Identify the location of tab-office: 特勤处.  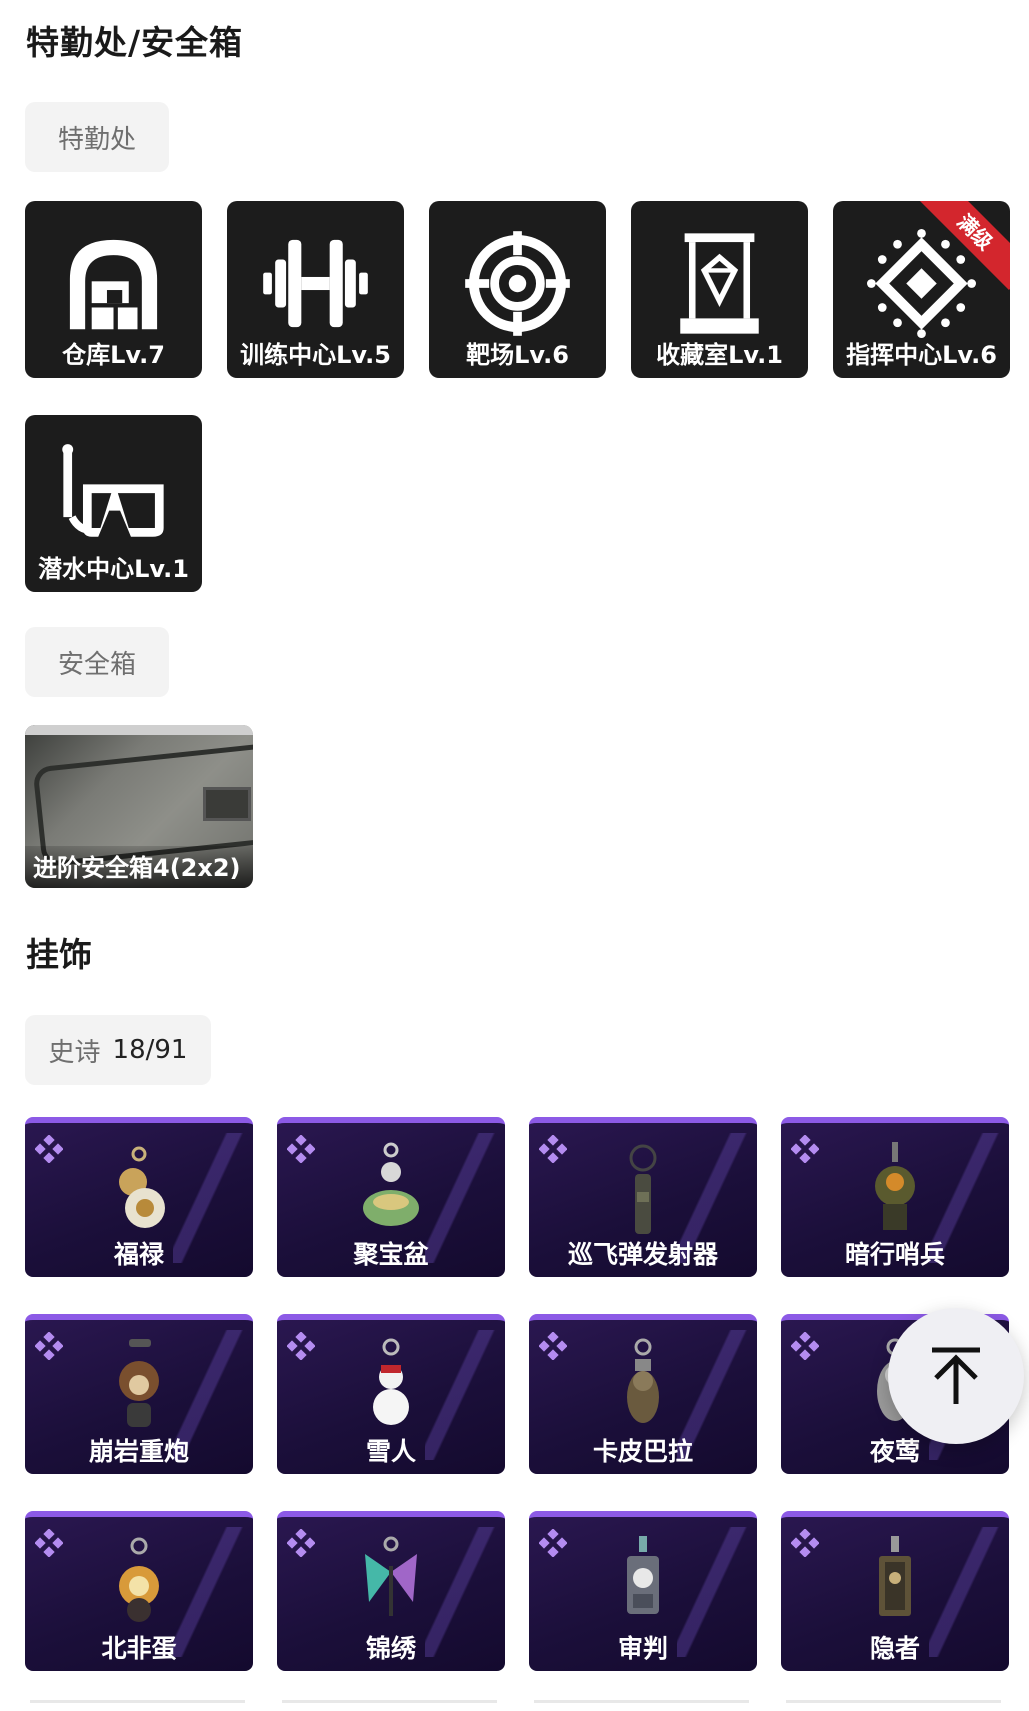
(97, 137).